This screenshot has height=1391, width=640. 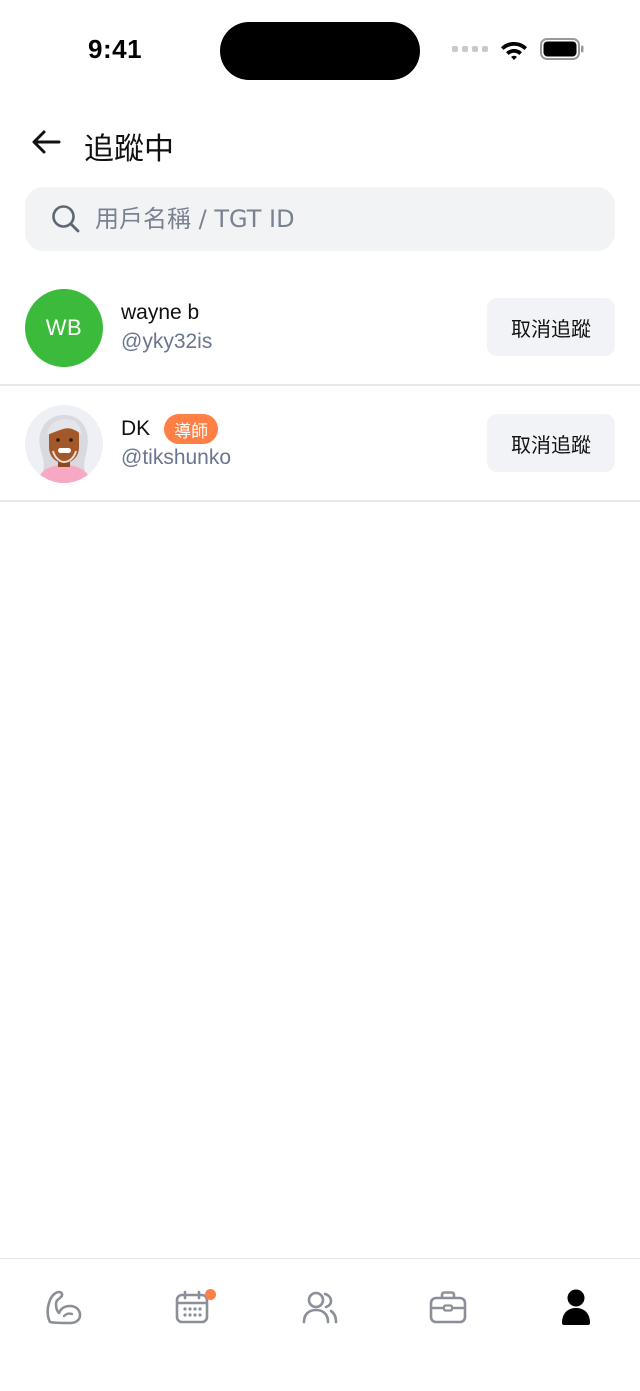 What do you see at coordinates (470, 49) in the screenshot?
I see `cellular-signal-icon` at bounding box center [470, 49].